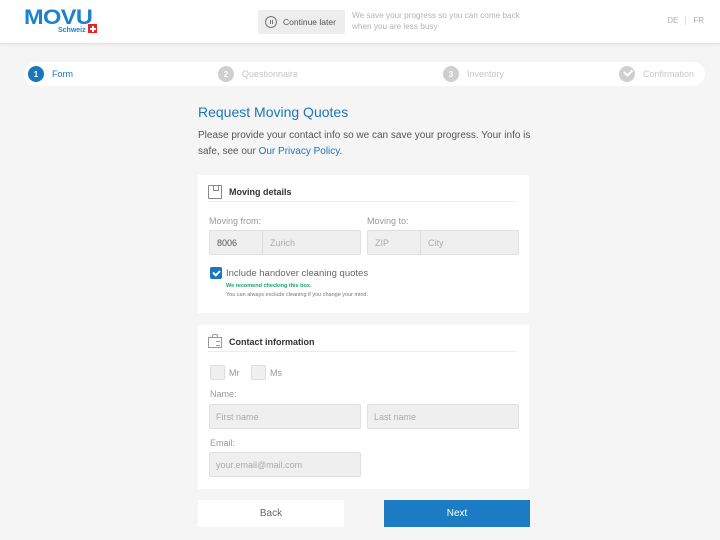 This screenshot has height=540, width=720. I want to click on from-city-input: Zurich, so click(311, 242).